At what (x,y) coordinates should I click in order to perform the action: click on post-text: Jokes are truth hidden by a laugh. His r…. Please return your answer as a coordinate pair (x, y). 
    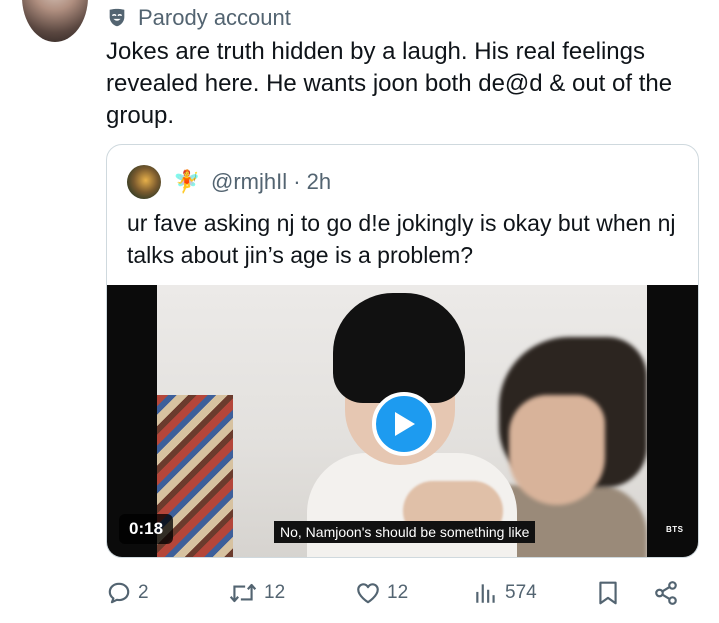
    Looking at the image, I should click on (389, 83).